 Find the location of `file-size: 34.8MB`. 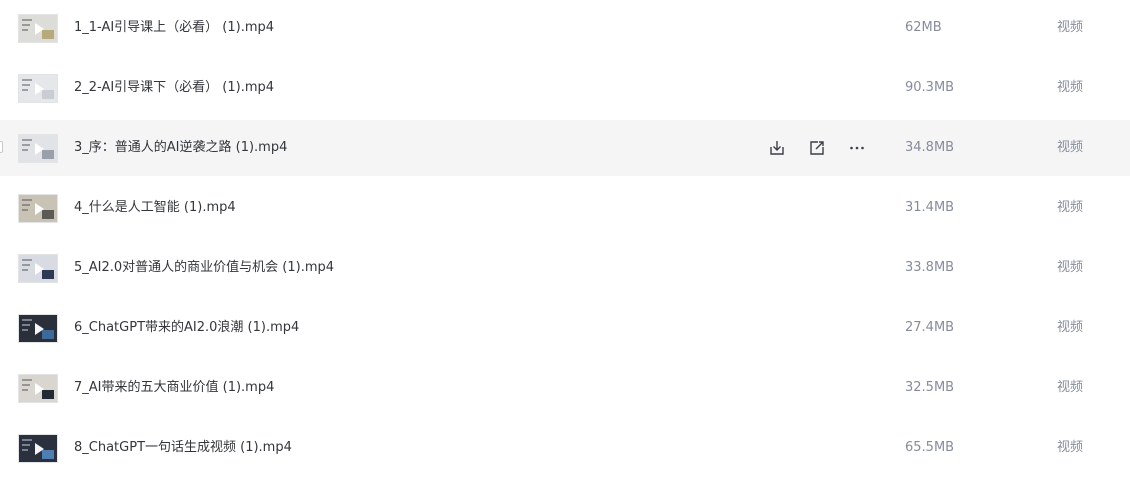

file-size: 34.8MB is located at coordinates (930, 147).